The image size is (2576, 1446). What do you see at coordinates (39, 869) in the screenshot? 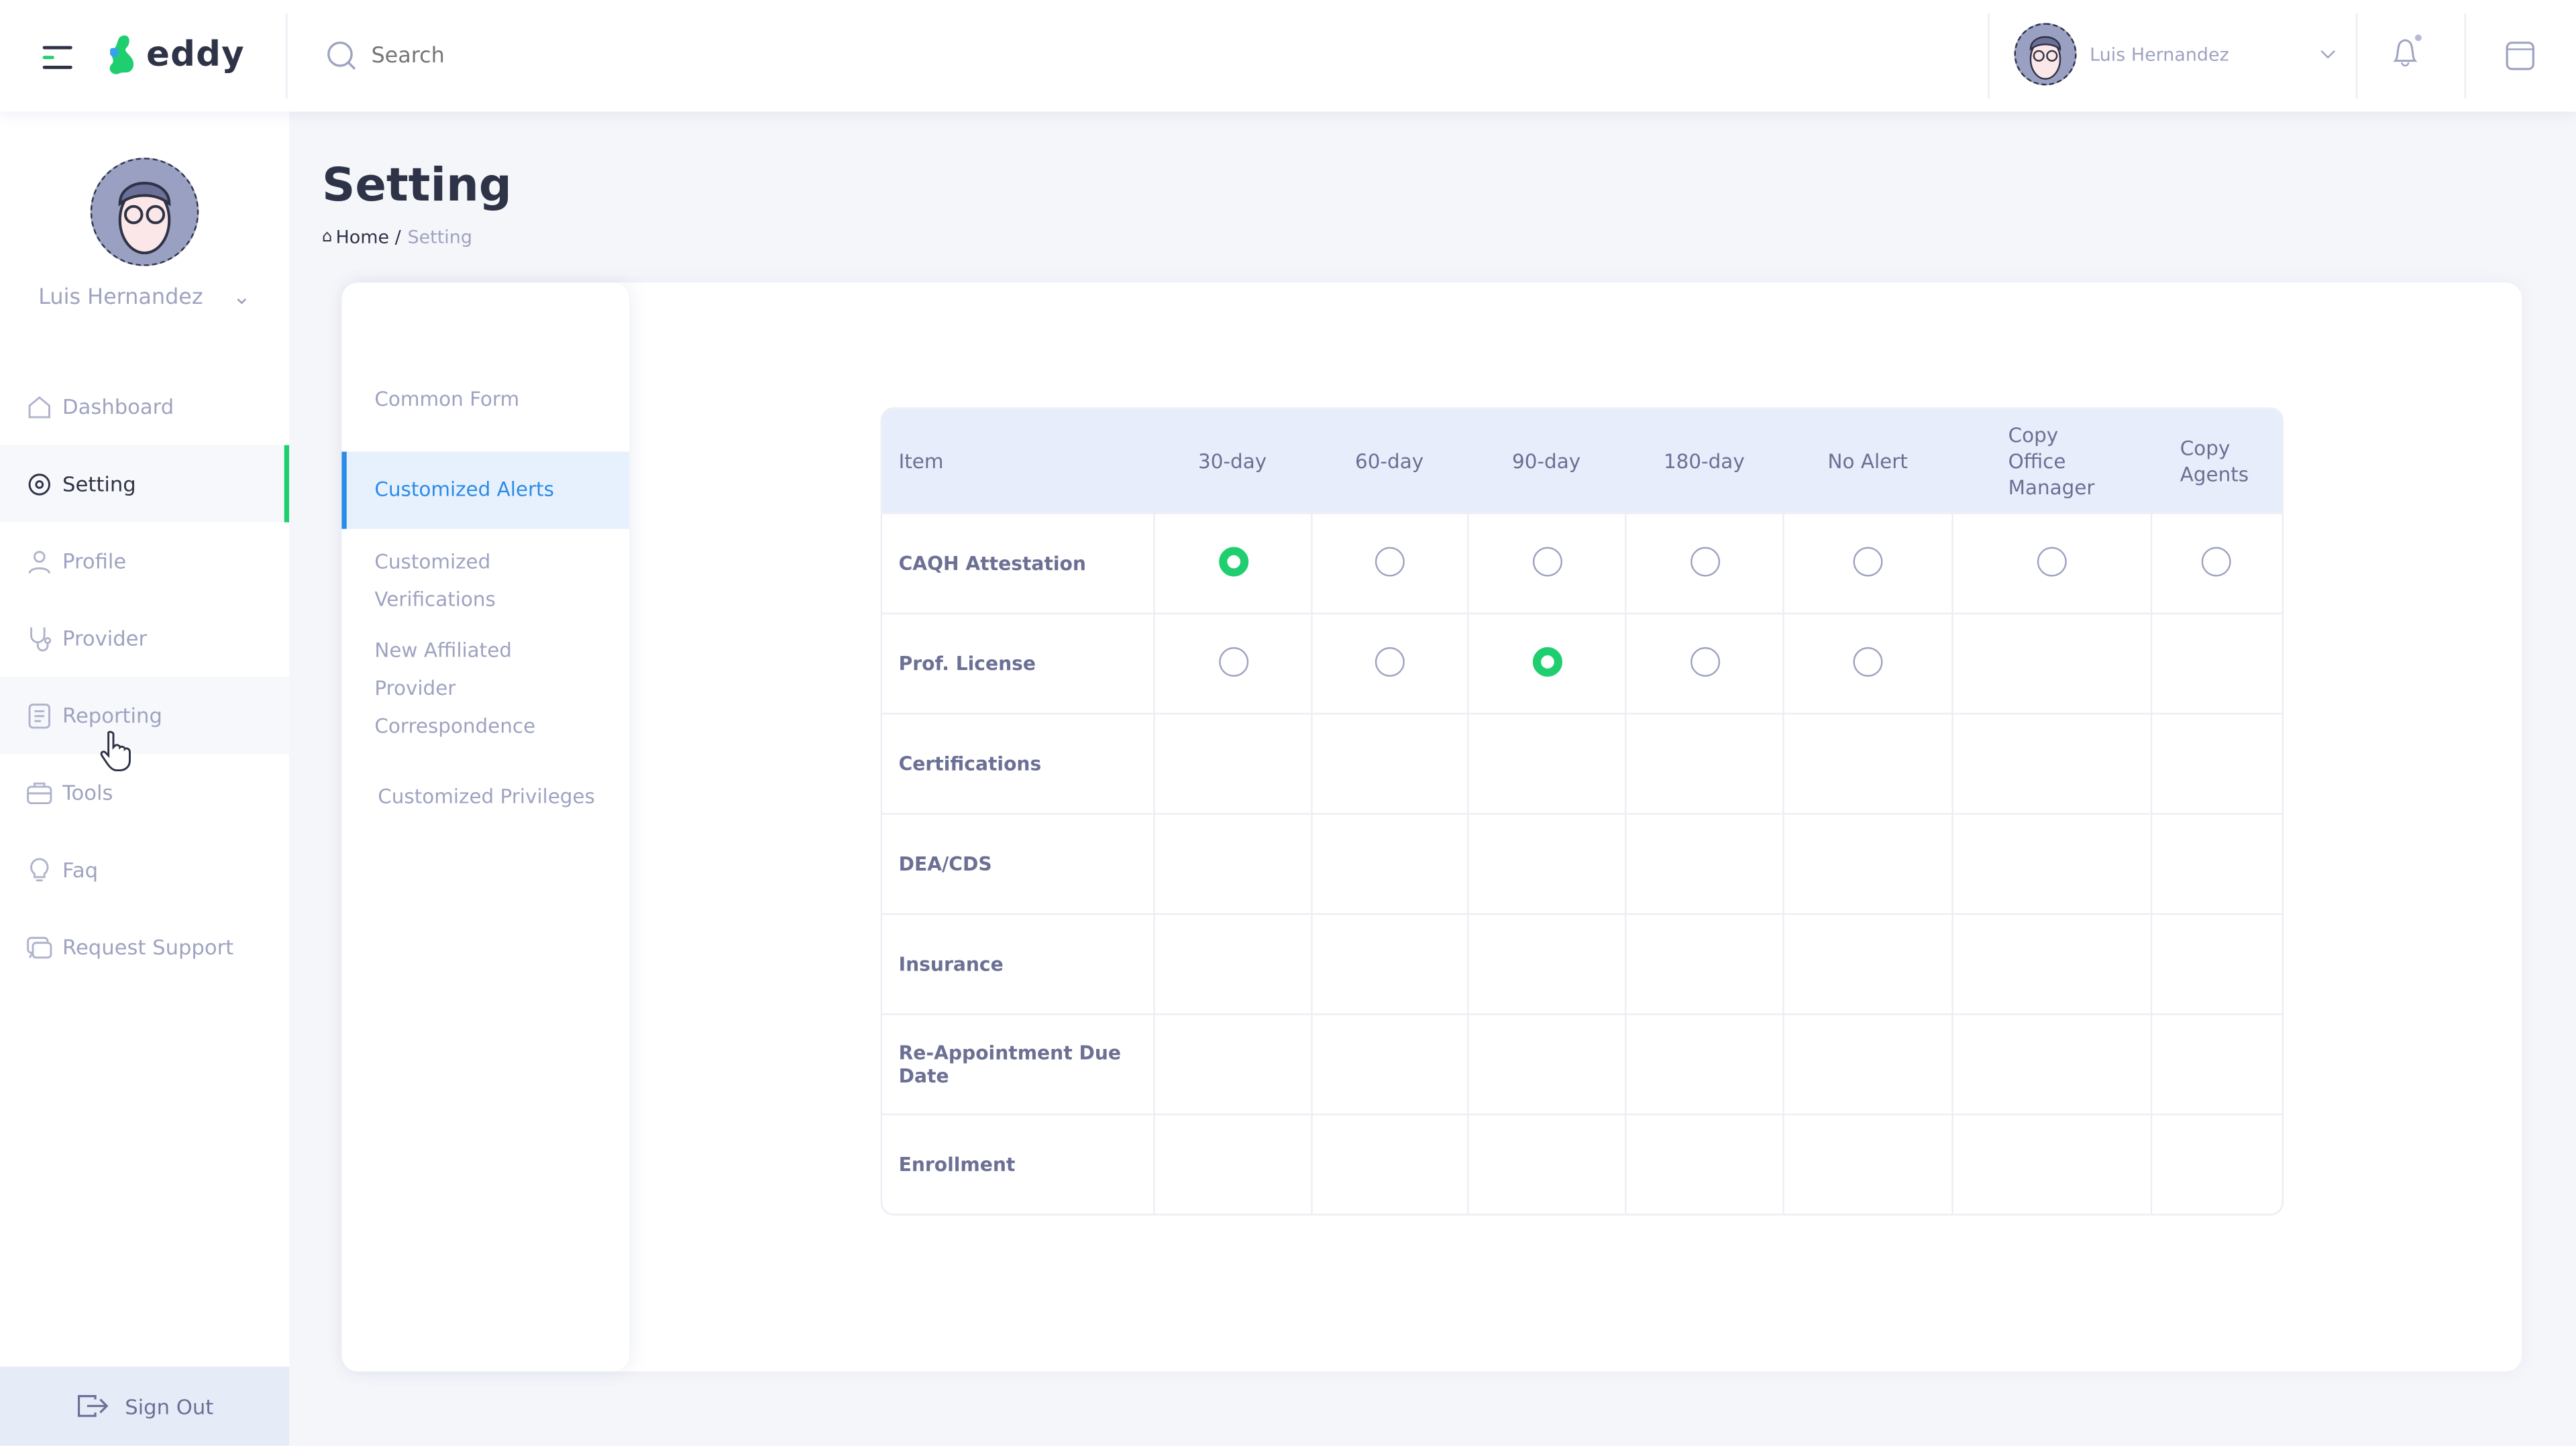
I see `bulb-icon` at bounding box center [39, 869].